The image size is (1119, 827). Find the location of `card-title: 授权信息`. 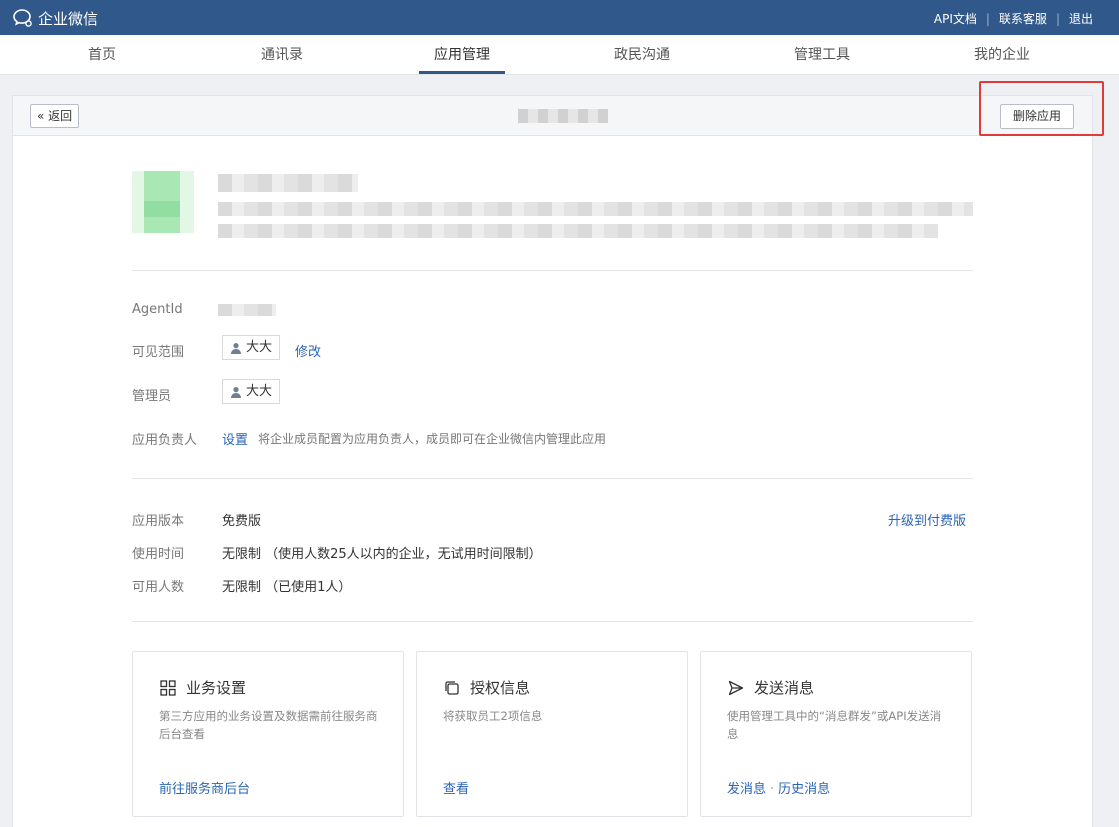

card-title: 授权信息 is located at coordinates (486, 687).